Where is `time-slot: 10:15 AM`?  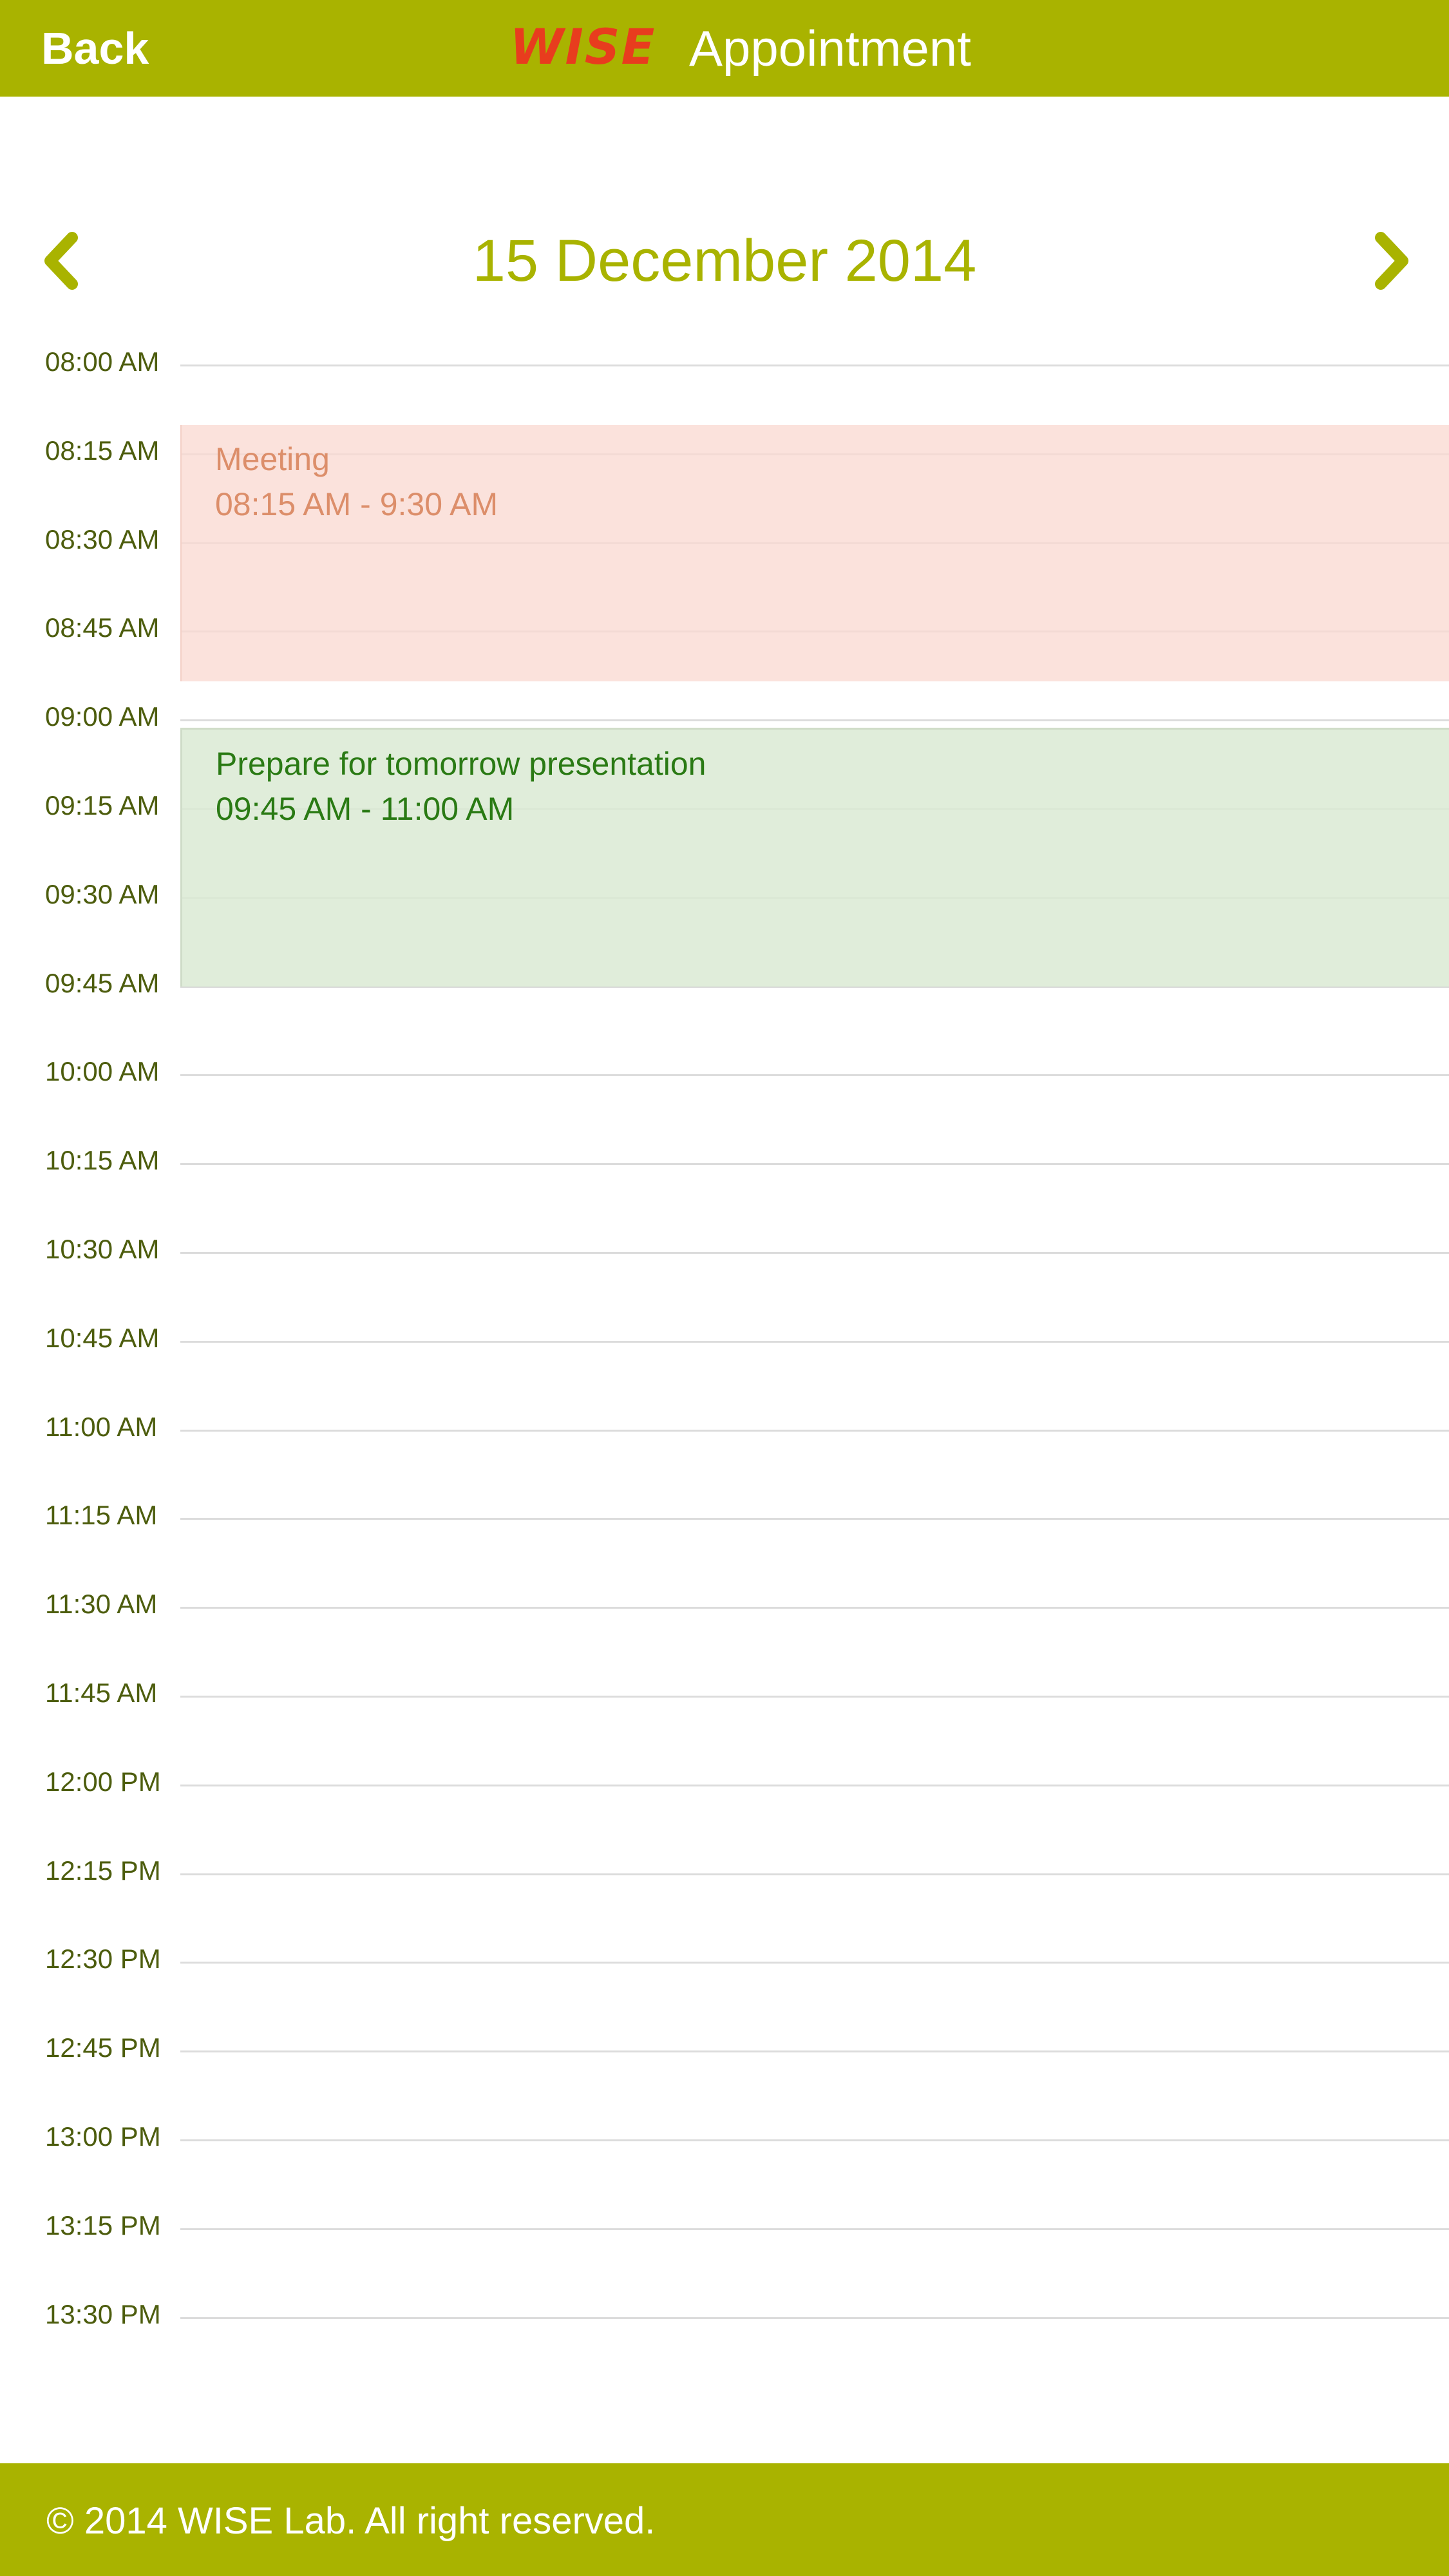 time-slot: 10:15 AM is located at coordinates (724, 1198).